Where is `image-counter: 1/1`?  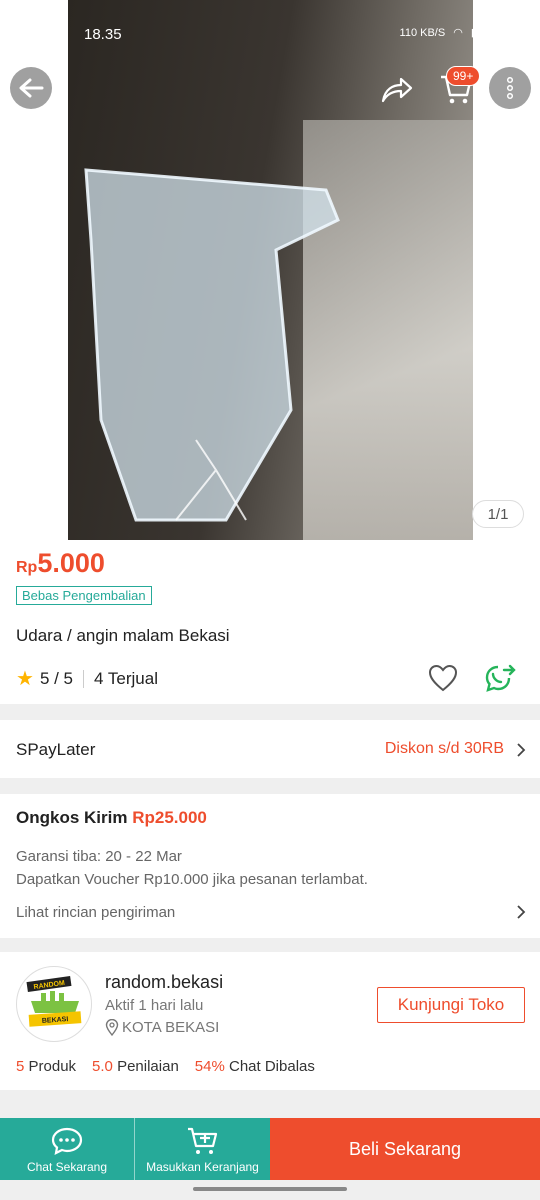 image-counter: 1/1 is located at coordinates (498, 514).